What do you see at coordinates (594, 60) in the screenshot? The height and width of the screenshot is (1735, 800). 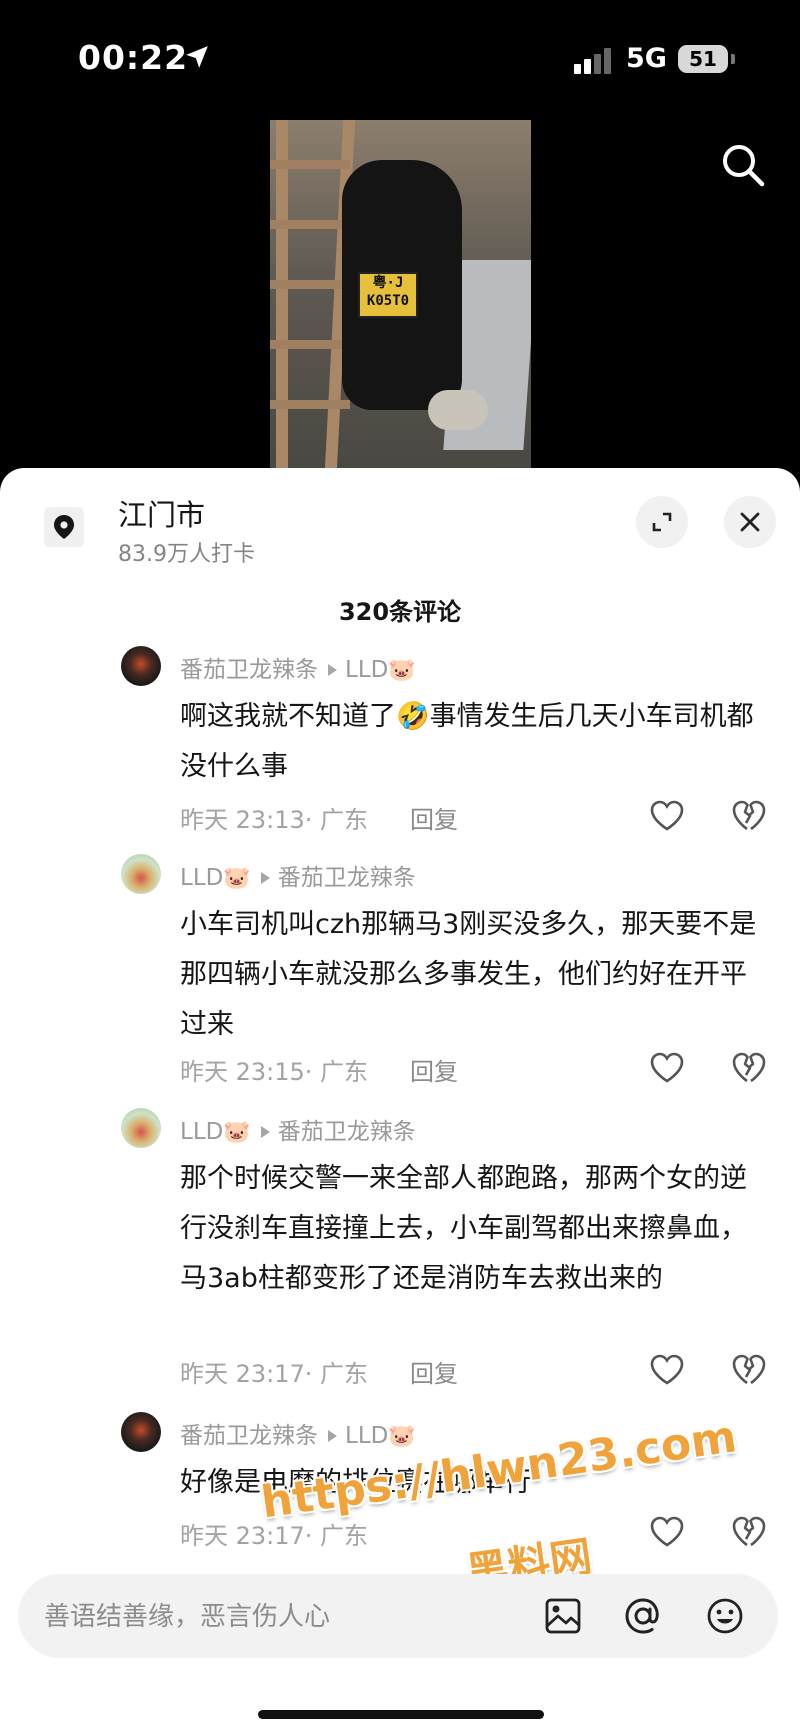 I see `signal-icon` at bounding box center [594, 60].